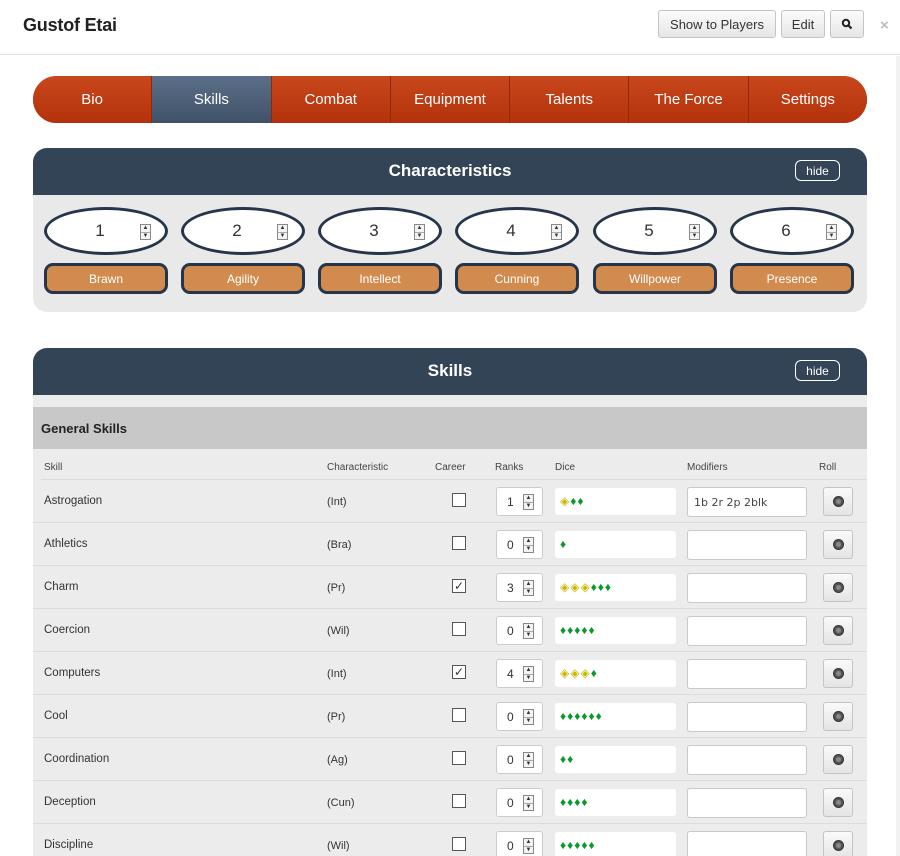 This screenshot has height=856, width=900. What do you see at coordinates (106, 278) in the screenshot?
I see `characteristic-label: Brawn` at bounding box center [106, 278].